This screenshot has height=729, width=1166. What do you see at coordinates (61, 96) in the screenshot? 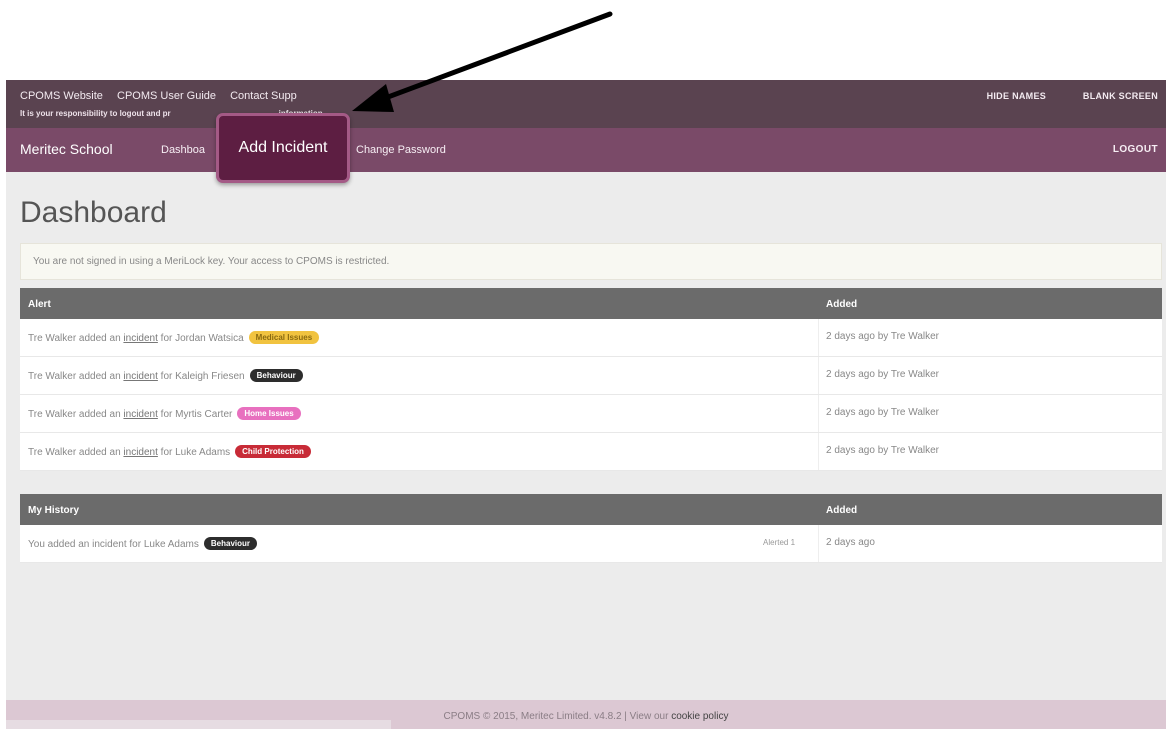
I see `cpoms-website-link: CPOMS Website` at bounding box center [61, 96].